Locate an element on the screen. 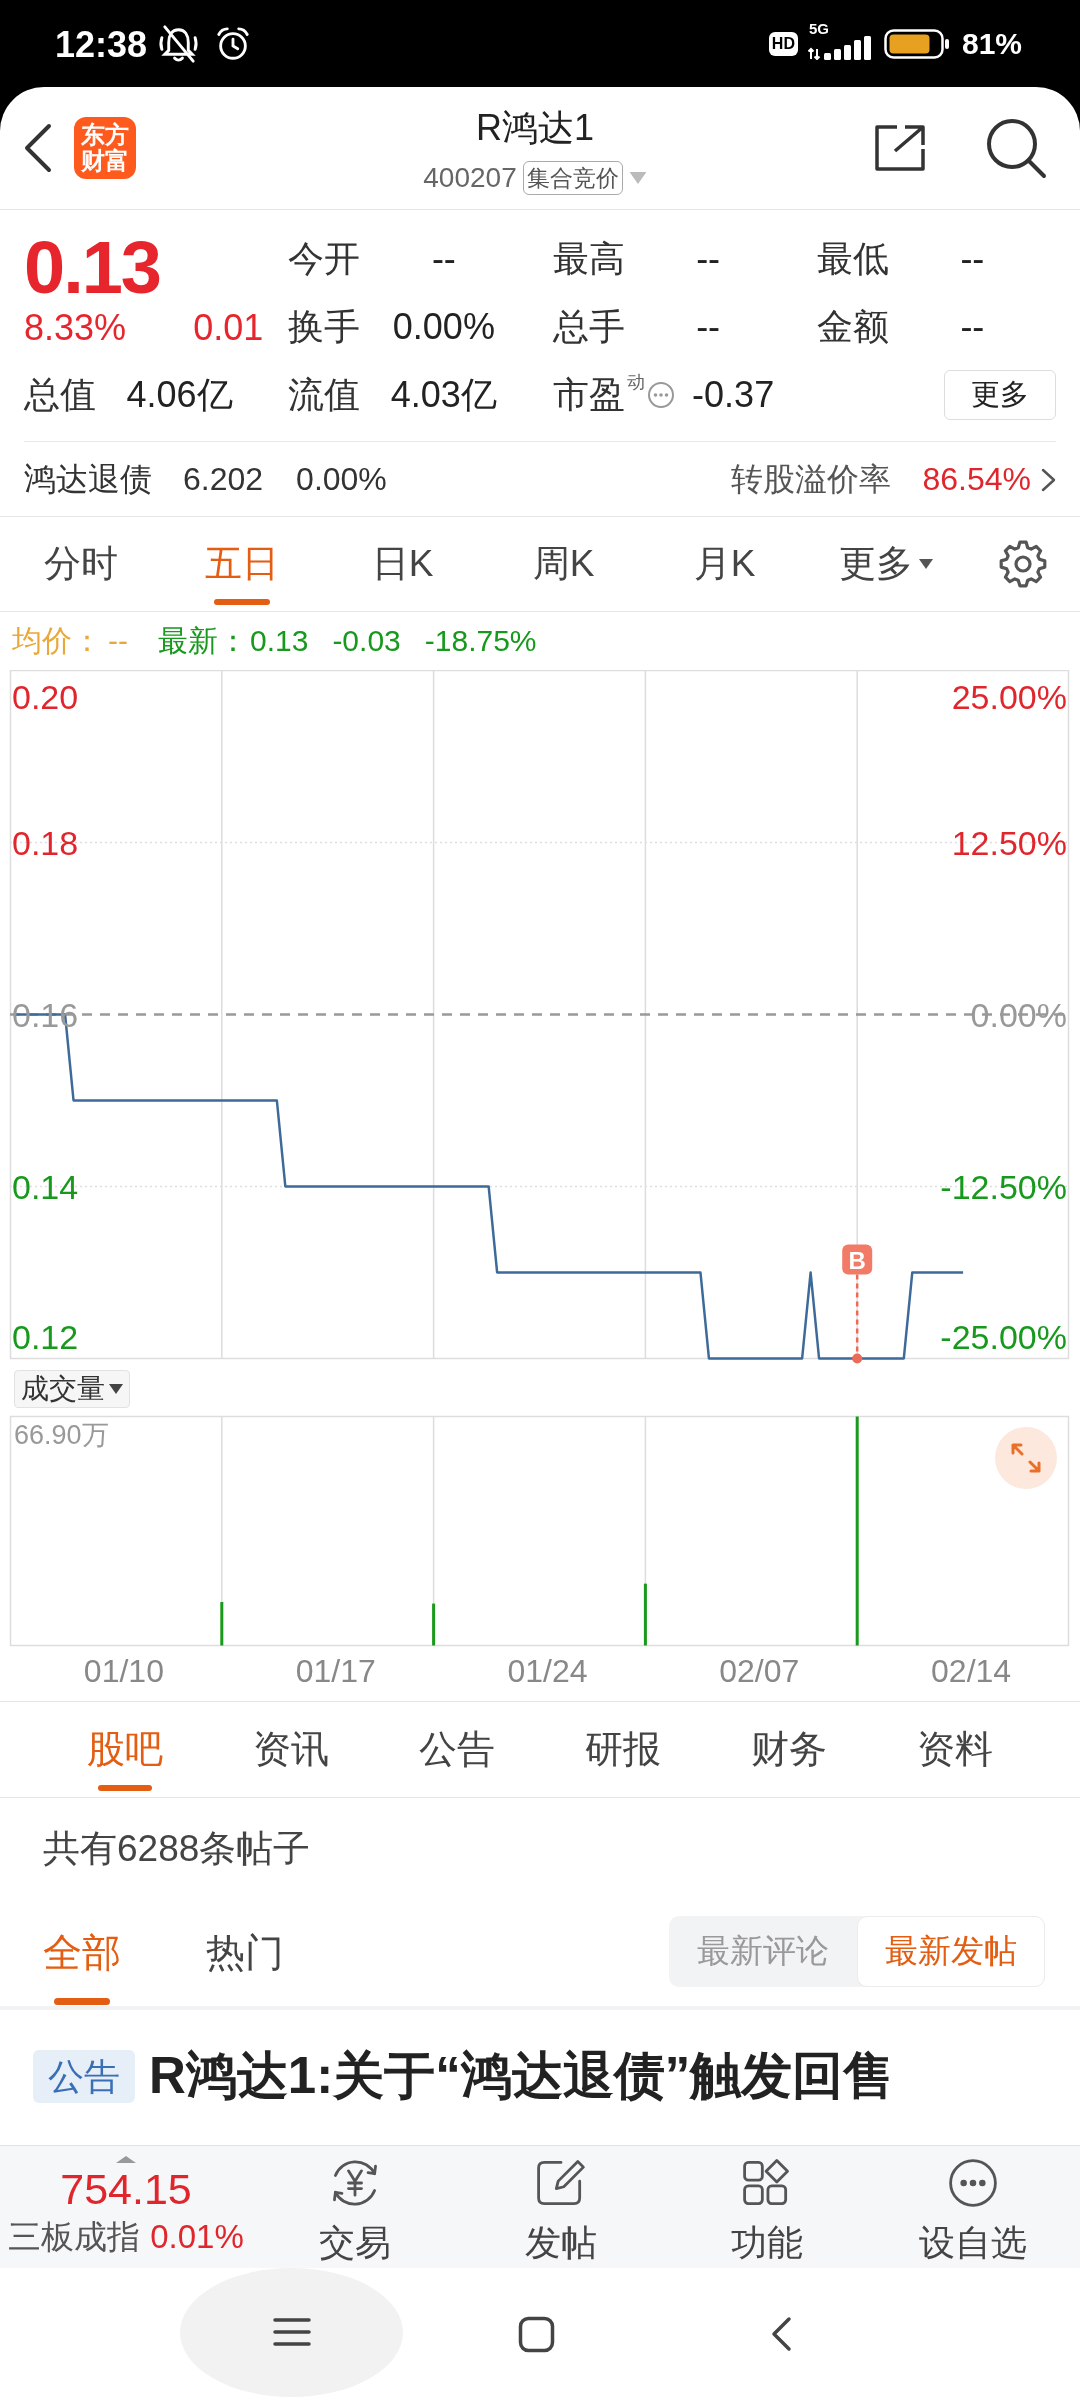  news-tab: 财务 is located at coordinates (789, 1749).